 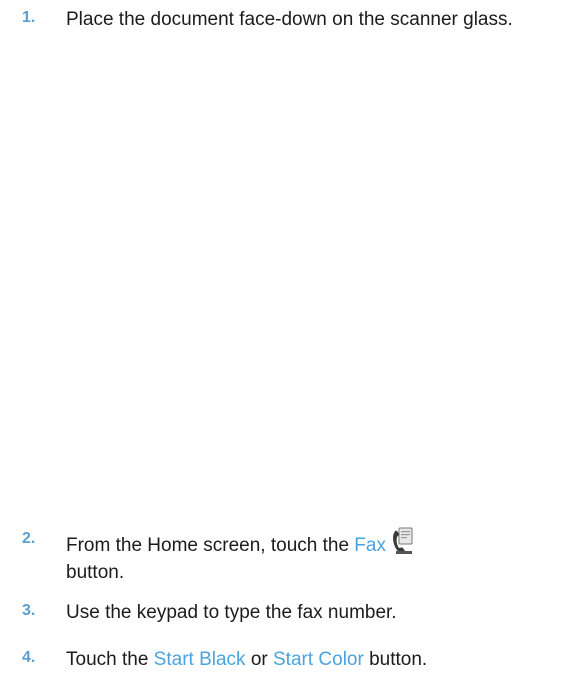 What do you see at coordinates (29, 657) in the screenshot?
I see `step-number: 4.` at bounding box center [29, 657].